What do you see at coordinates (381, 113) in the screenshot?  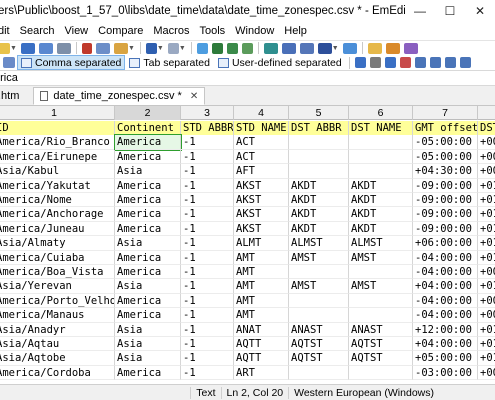 I see `column-number: 6` at bounding box center [381, 113].